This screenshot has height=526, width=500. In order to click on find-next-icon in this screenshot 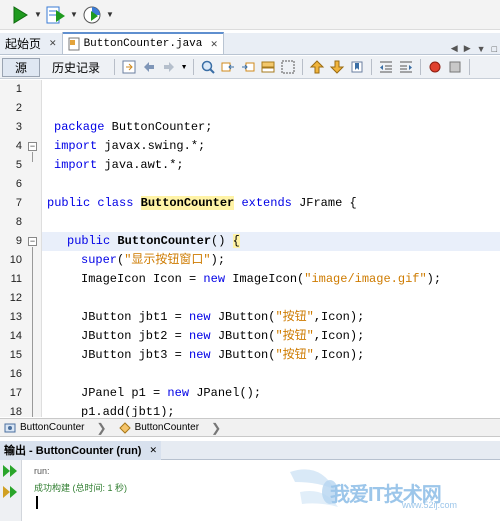, I will do `click(248, 67)`.